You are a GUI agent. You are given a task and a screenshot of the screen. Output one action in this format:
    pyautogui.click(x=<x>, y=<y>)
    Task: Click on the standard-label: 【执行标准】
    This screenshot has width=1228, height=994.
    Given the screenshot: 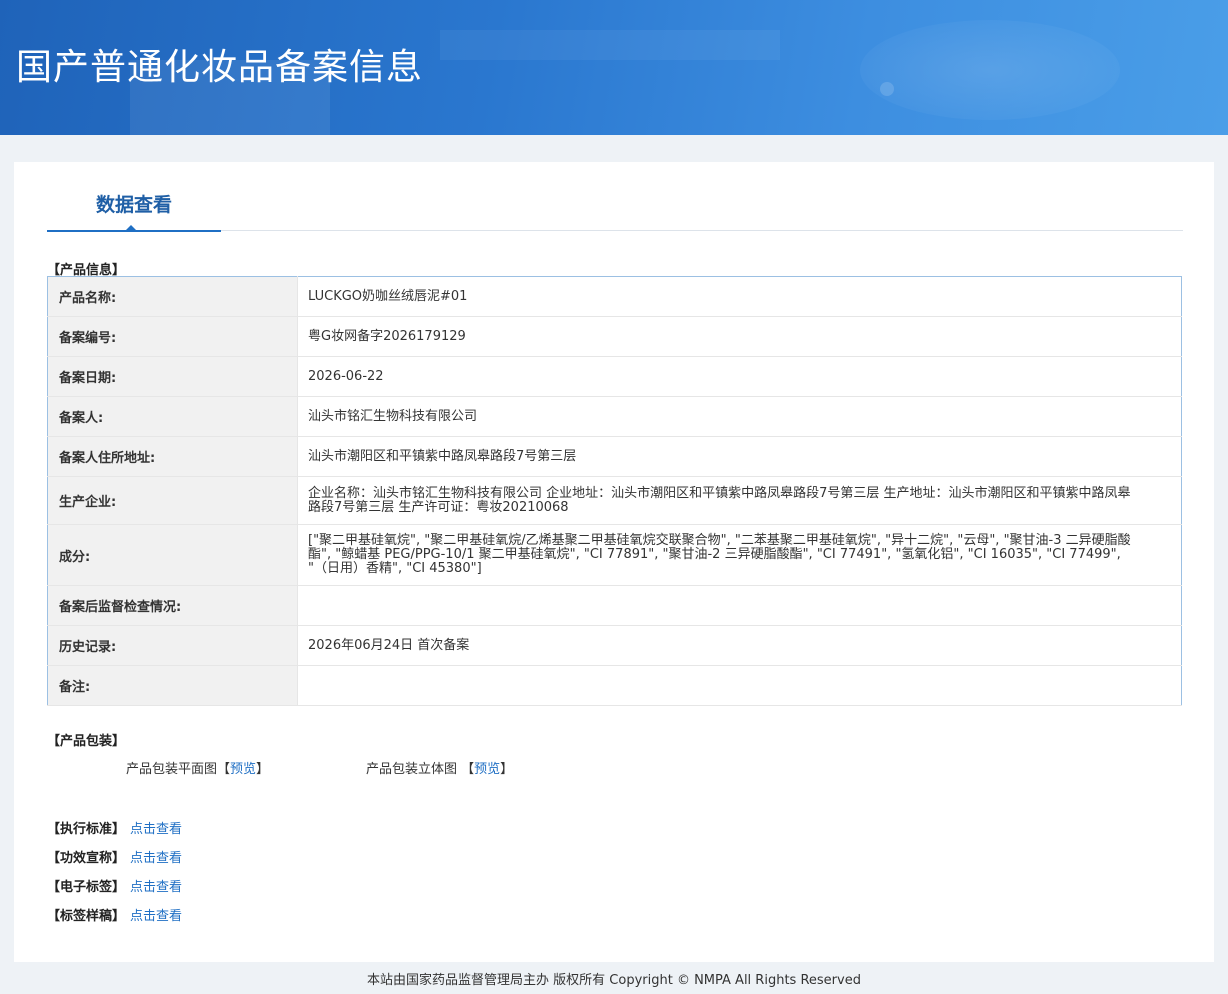 What is the action you would take?
    pyautogui.click(x=86, y=829)
    